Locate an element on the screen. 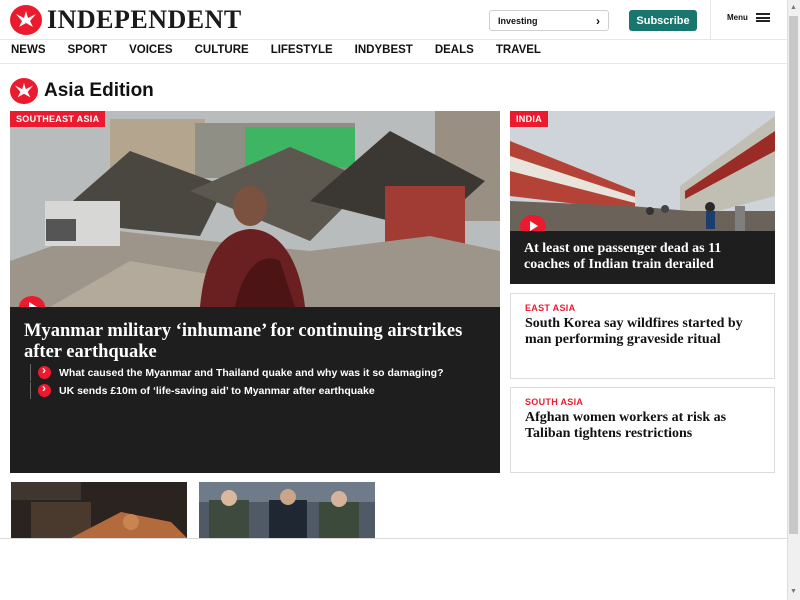  scroll-down-icon: ▼ is located at coordinates (793, 592).